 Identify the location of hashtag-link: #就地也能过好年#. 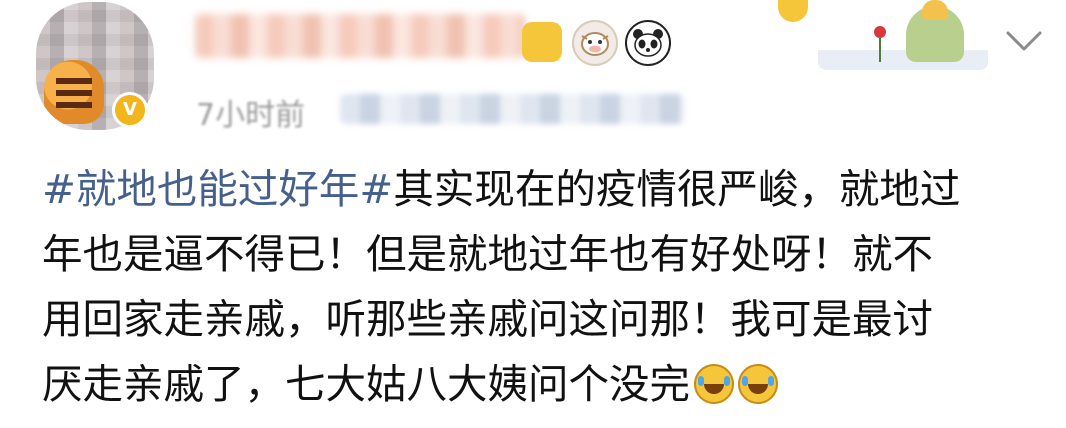
(217, 189).